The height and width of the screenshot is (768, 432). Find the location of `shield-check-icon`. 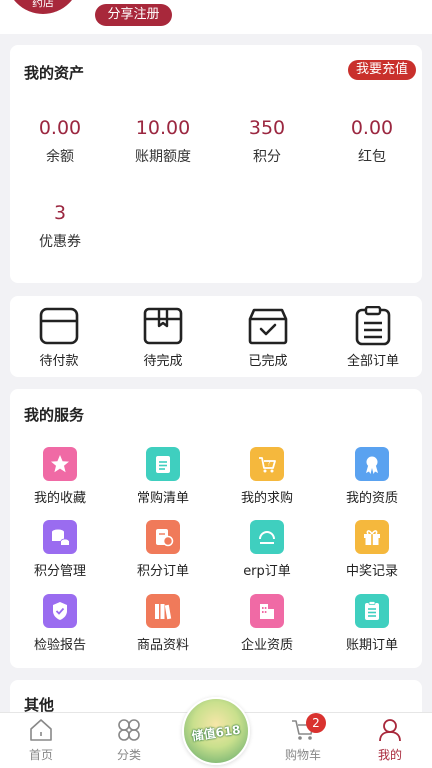

shield-check-icon is located at coordinates (60, 611).